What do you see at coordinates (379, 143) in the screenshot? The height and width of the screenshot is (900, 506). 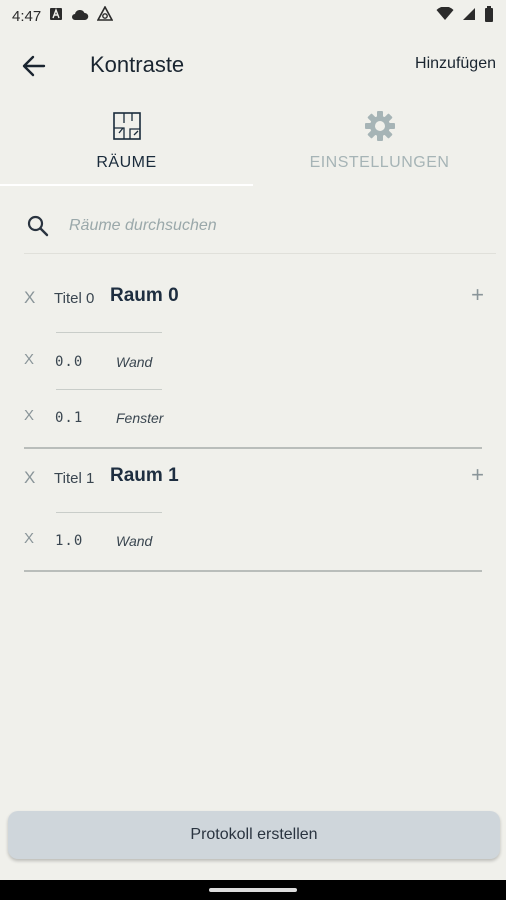 I see `tab-settings: EINSTELLUNGEN` at bounding box center [379, 143].